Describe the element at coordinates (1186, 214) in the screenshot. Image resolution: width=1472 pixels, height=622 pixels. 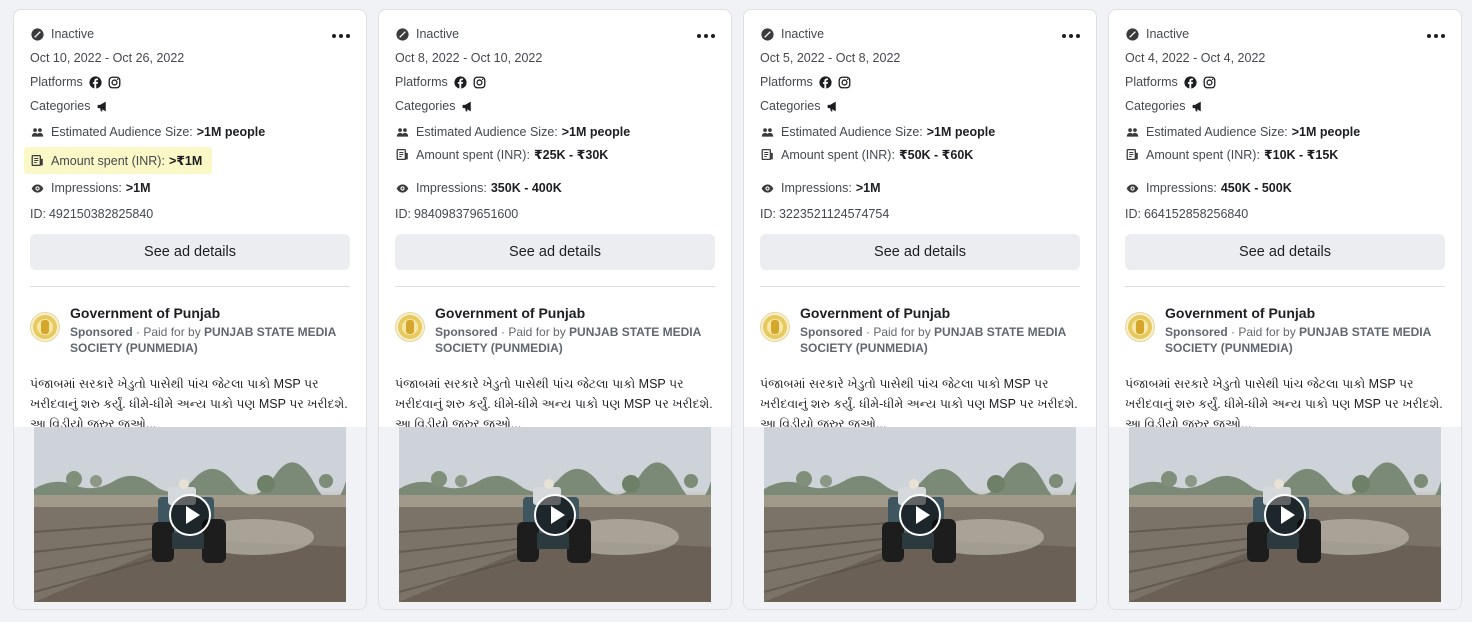
I see `ad-id-row: ID: 664152858256840` at that location.